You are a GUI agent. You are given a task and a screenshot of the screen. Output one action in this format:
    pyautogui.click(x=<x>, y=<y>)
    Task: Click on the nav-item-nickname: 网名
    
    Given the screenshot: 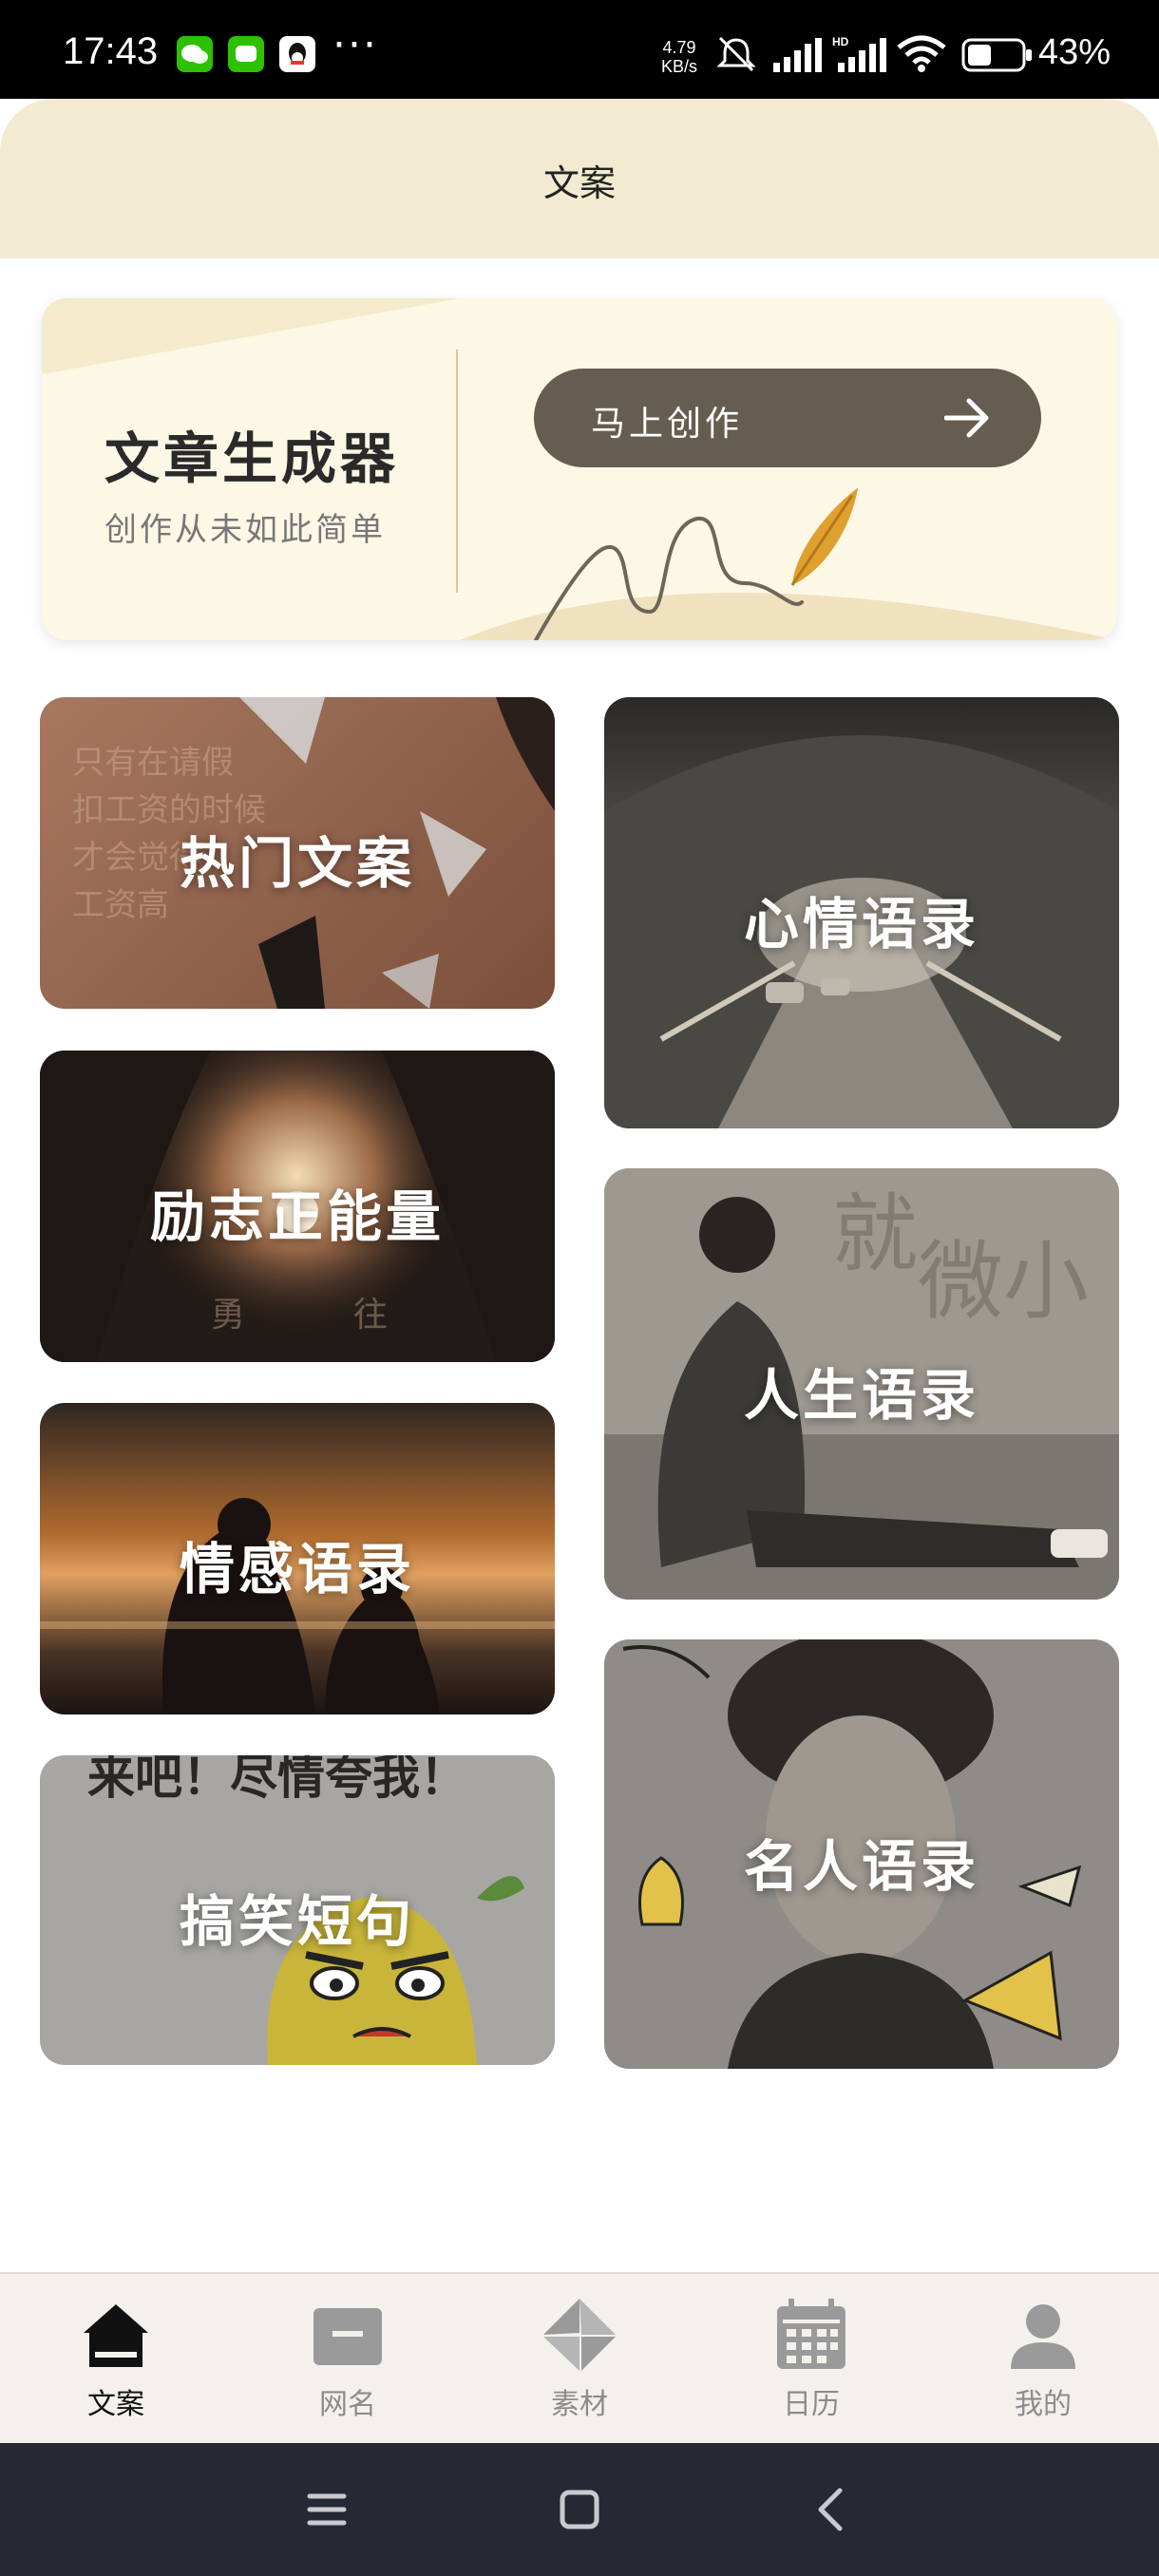 What is the action you would take?
    pyautogui.click(x=348, y=2358)
    